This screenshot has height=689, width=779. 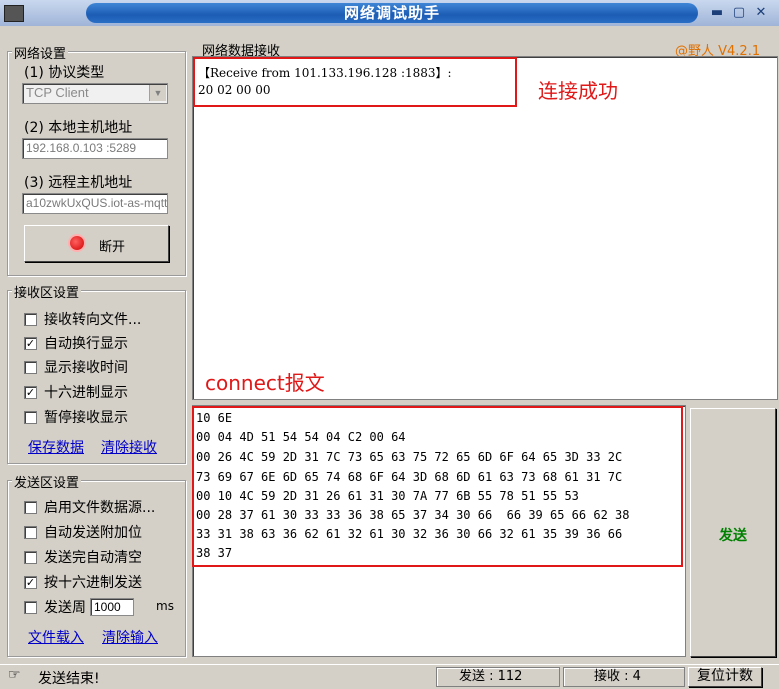 I want to click on recv-counter: 接收 : 4, so click(x=624, y=677).